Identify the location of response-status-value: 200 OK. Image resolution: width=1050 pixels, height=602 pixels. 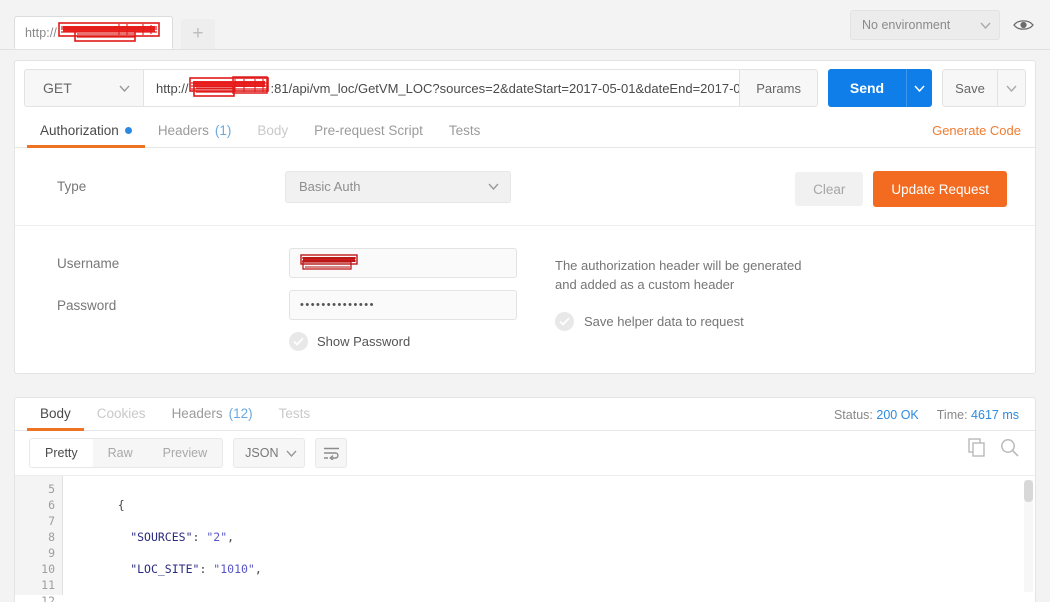
(897, 415).